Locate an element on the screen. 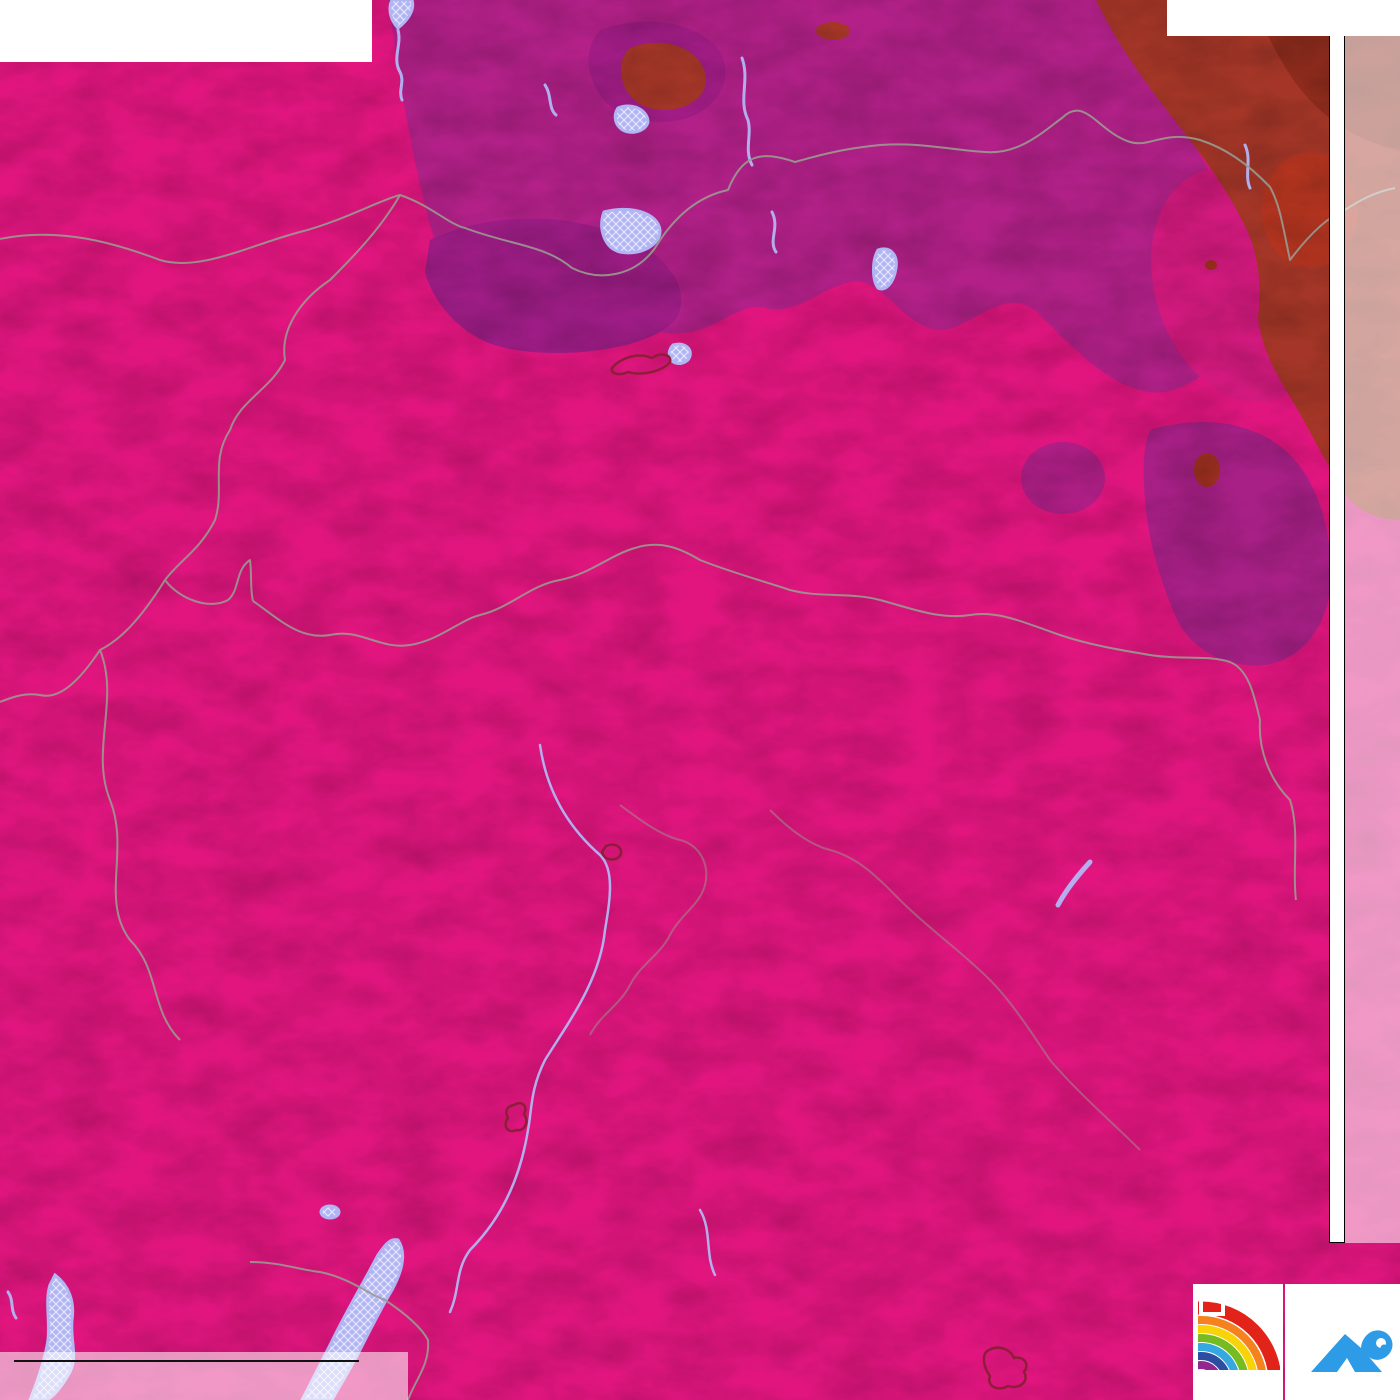 Image resolution: width=1400 pixels, height=1400 pixels. snowgrid-logo-box is located at coordinates (1342, 1342).